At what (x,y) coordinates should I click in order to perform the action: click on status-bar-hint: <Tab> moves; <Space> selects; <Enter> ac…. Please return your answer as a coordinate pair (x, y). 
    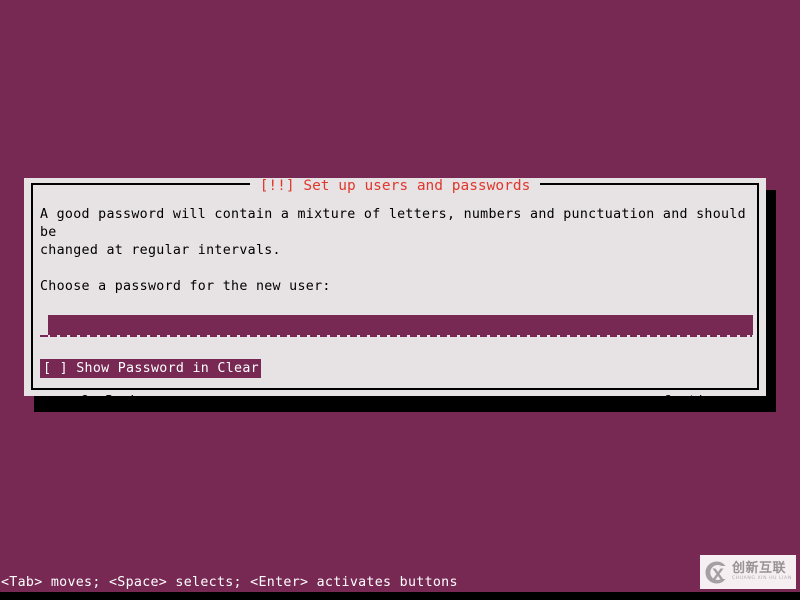
    Looking at the image, I should click on (400, 582).